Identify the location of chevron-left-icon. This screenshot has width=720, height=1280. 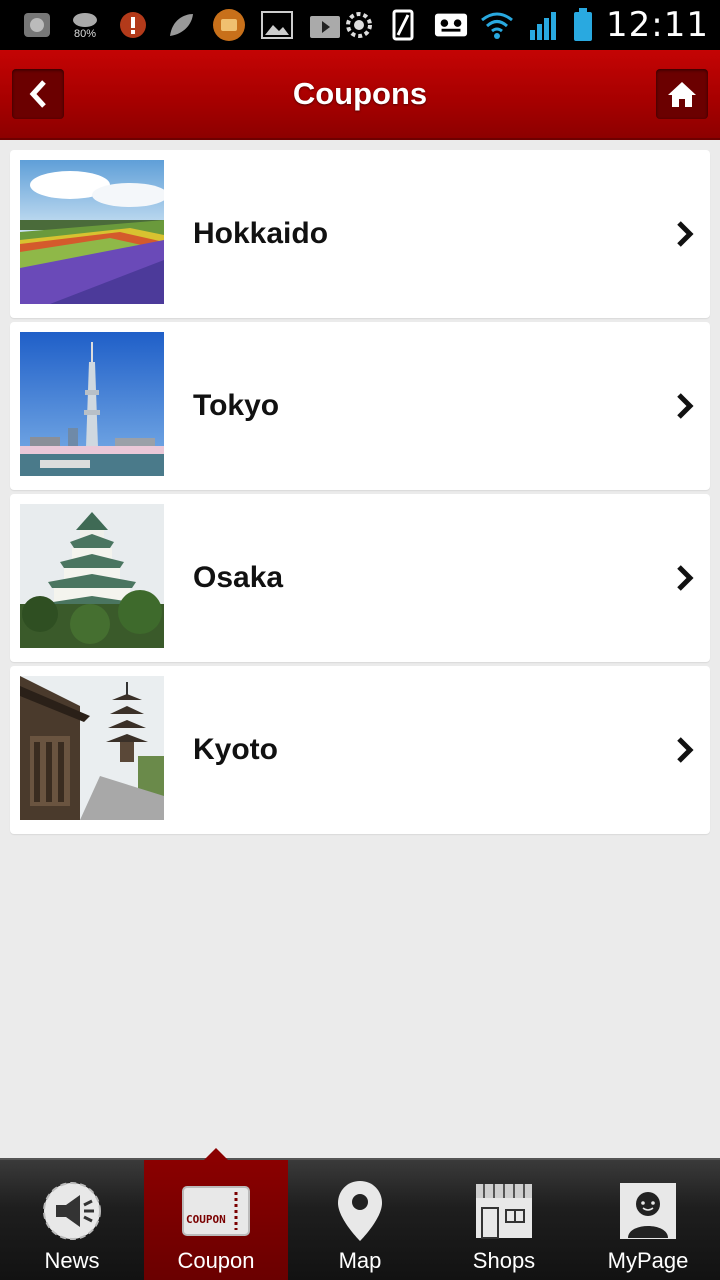
(37, 94).